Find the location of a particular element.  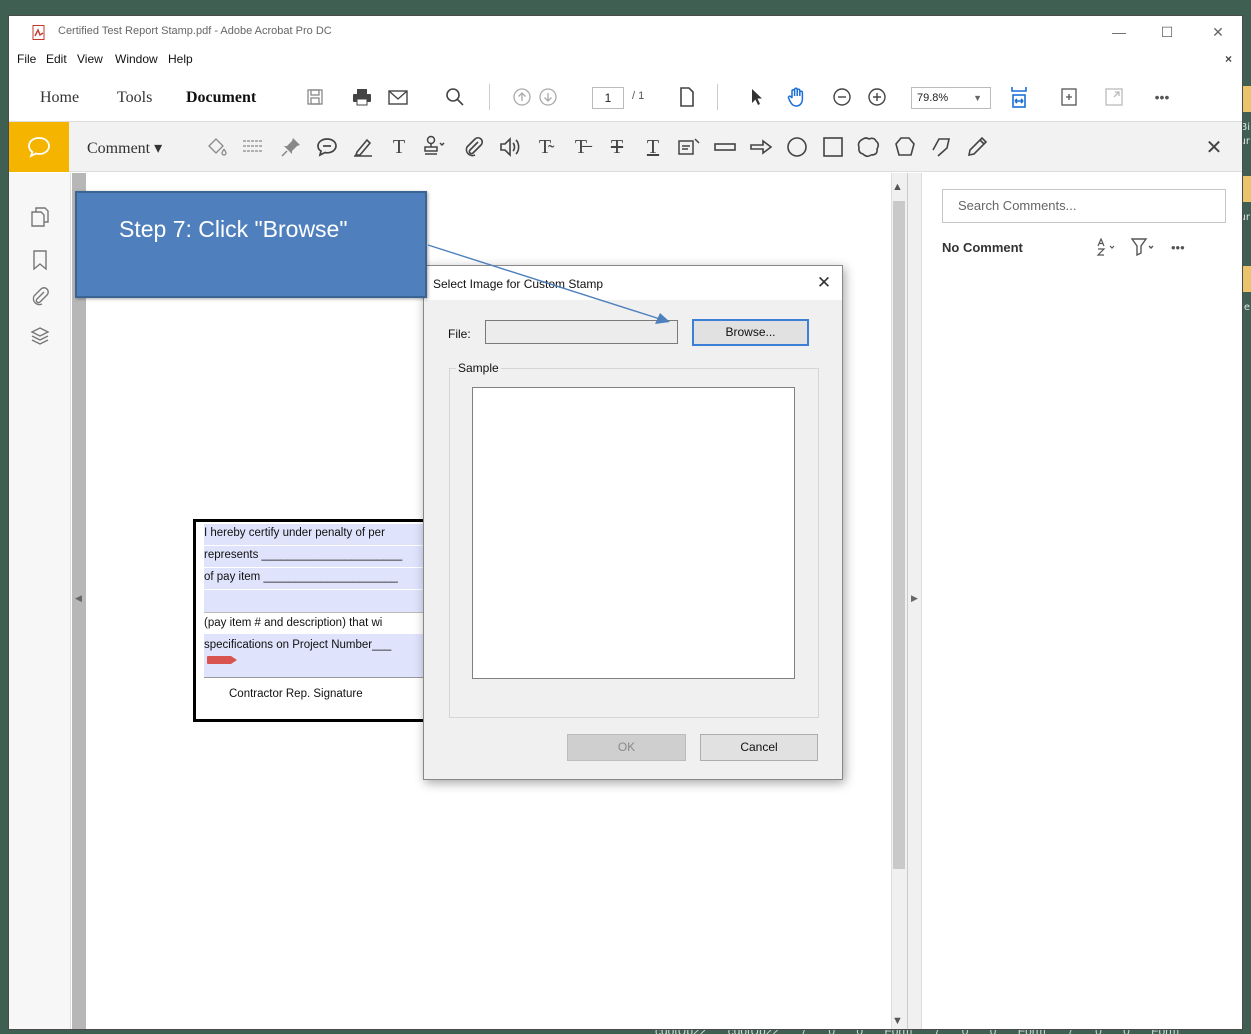

maximize-button: ☐ is located at coordinates (1167, 32).